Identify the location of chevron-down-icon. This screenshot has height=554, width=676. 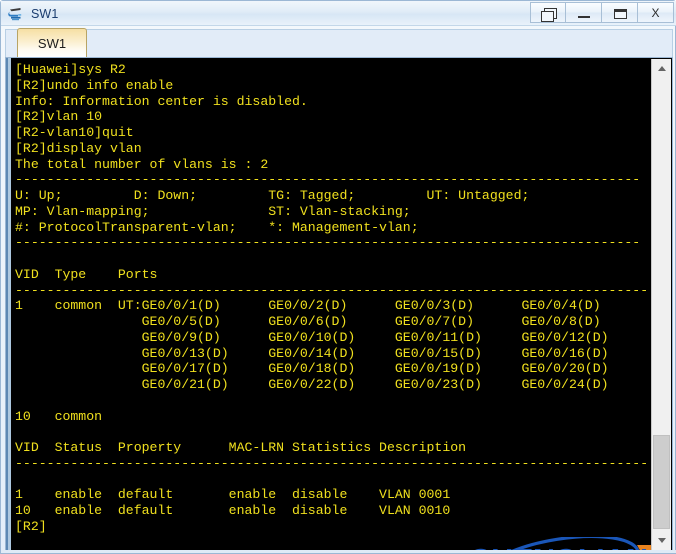
(661, 540).